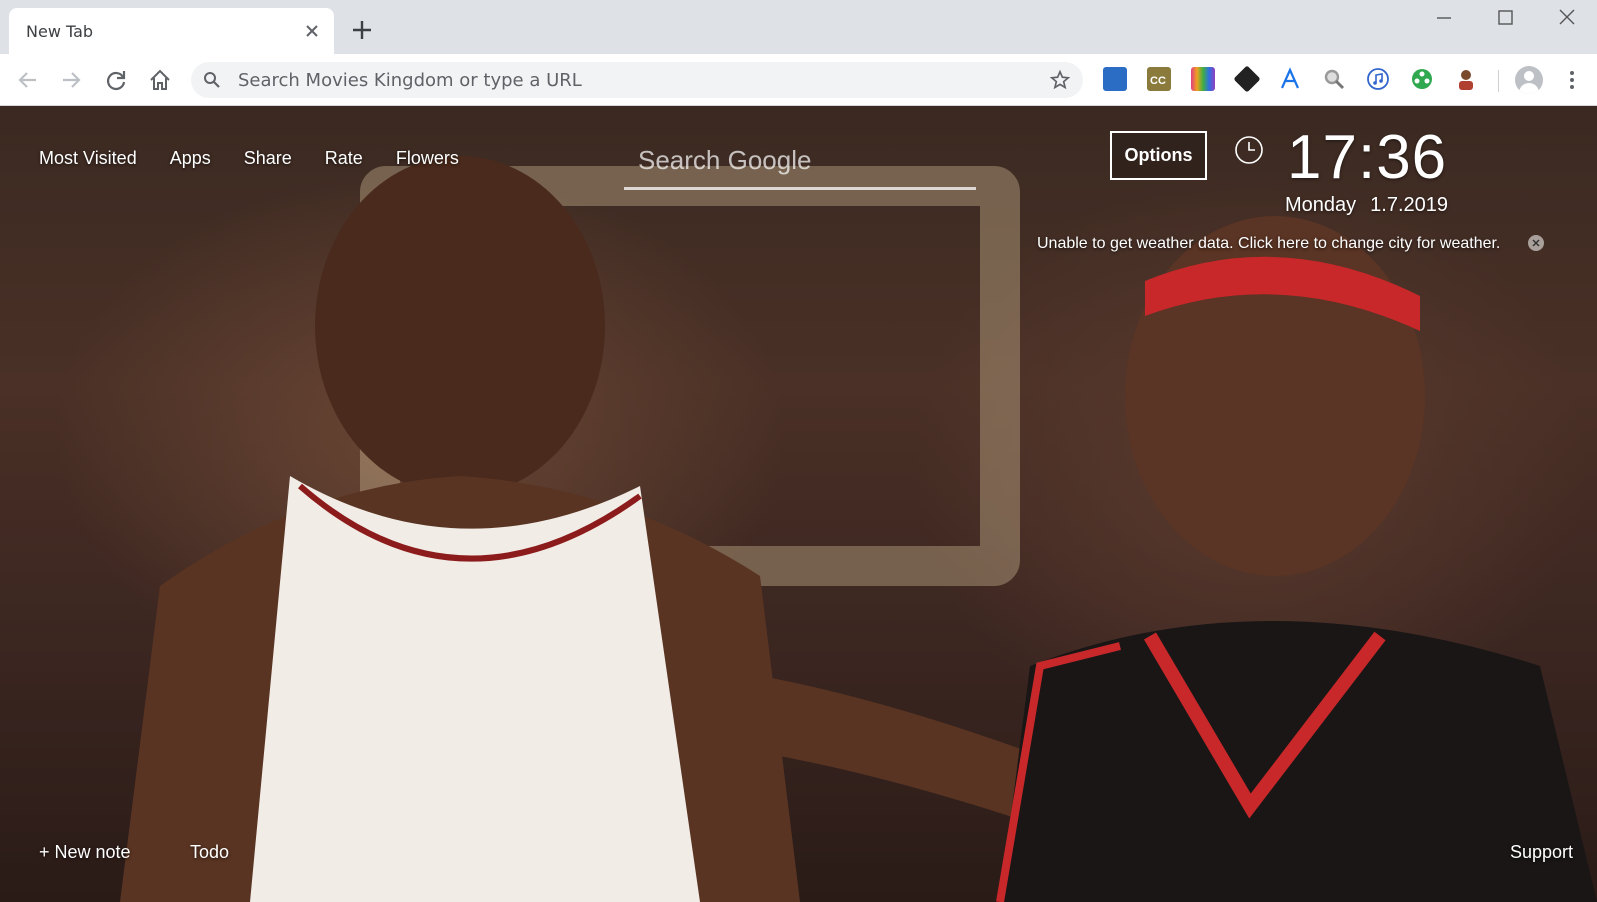 Image resolution: width=1597 pixels, height=902 pixels. Describe the element at coordinates (1247, 79) in the screenshot. I see `black-cube-extension-icon` at that location.